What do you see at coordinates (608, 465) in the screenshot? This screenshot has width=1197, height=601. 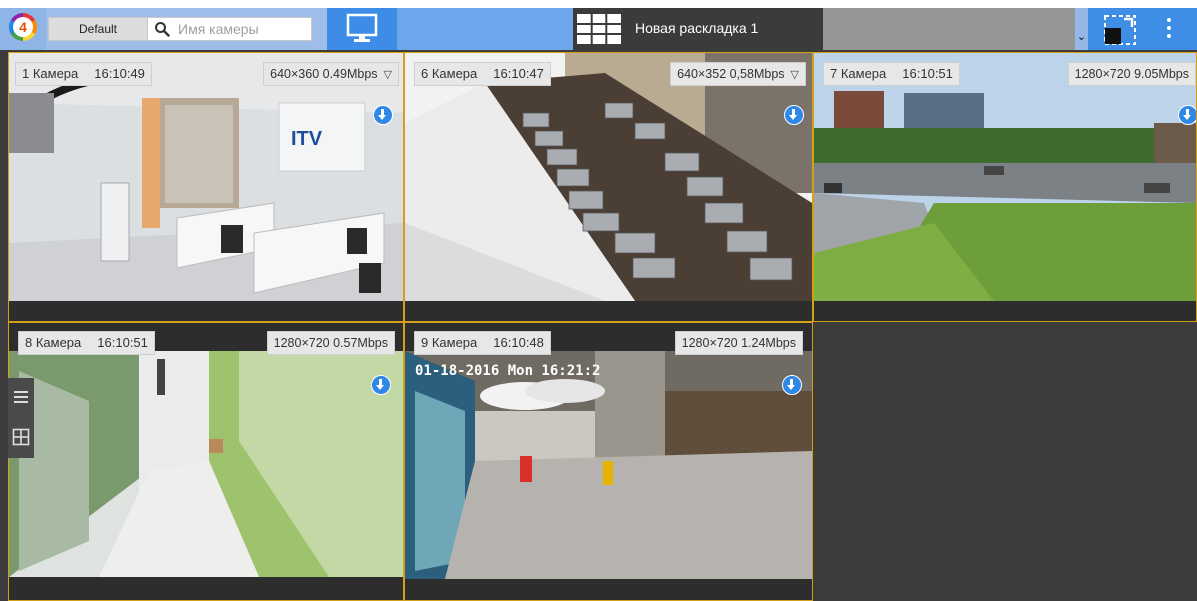 I see `camera-video: 01-18-2016 Mon 16:21:2` at bounding box center [608, 465].